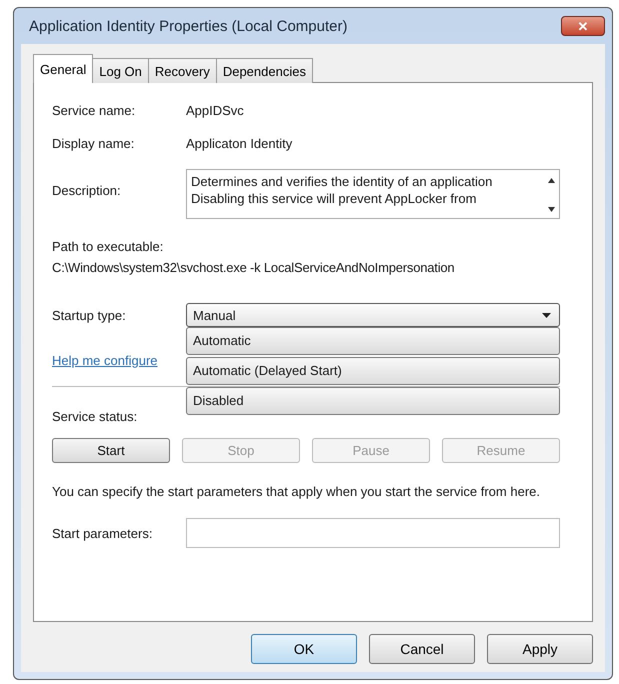 This screenshot has height=684, width=619. I want to click on start-parameters-label: Start parameters:, so click(103, 533).